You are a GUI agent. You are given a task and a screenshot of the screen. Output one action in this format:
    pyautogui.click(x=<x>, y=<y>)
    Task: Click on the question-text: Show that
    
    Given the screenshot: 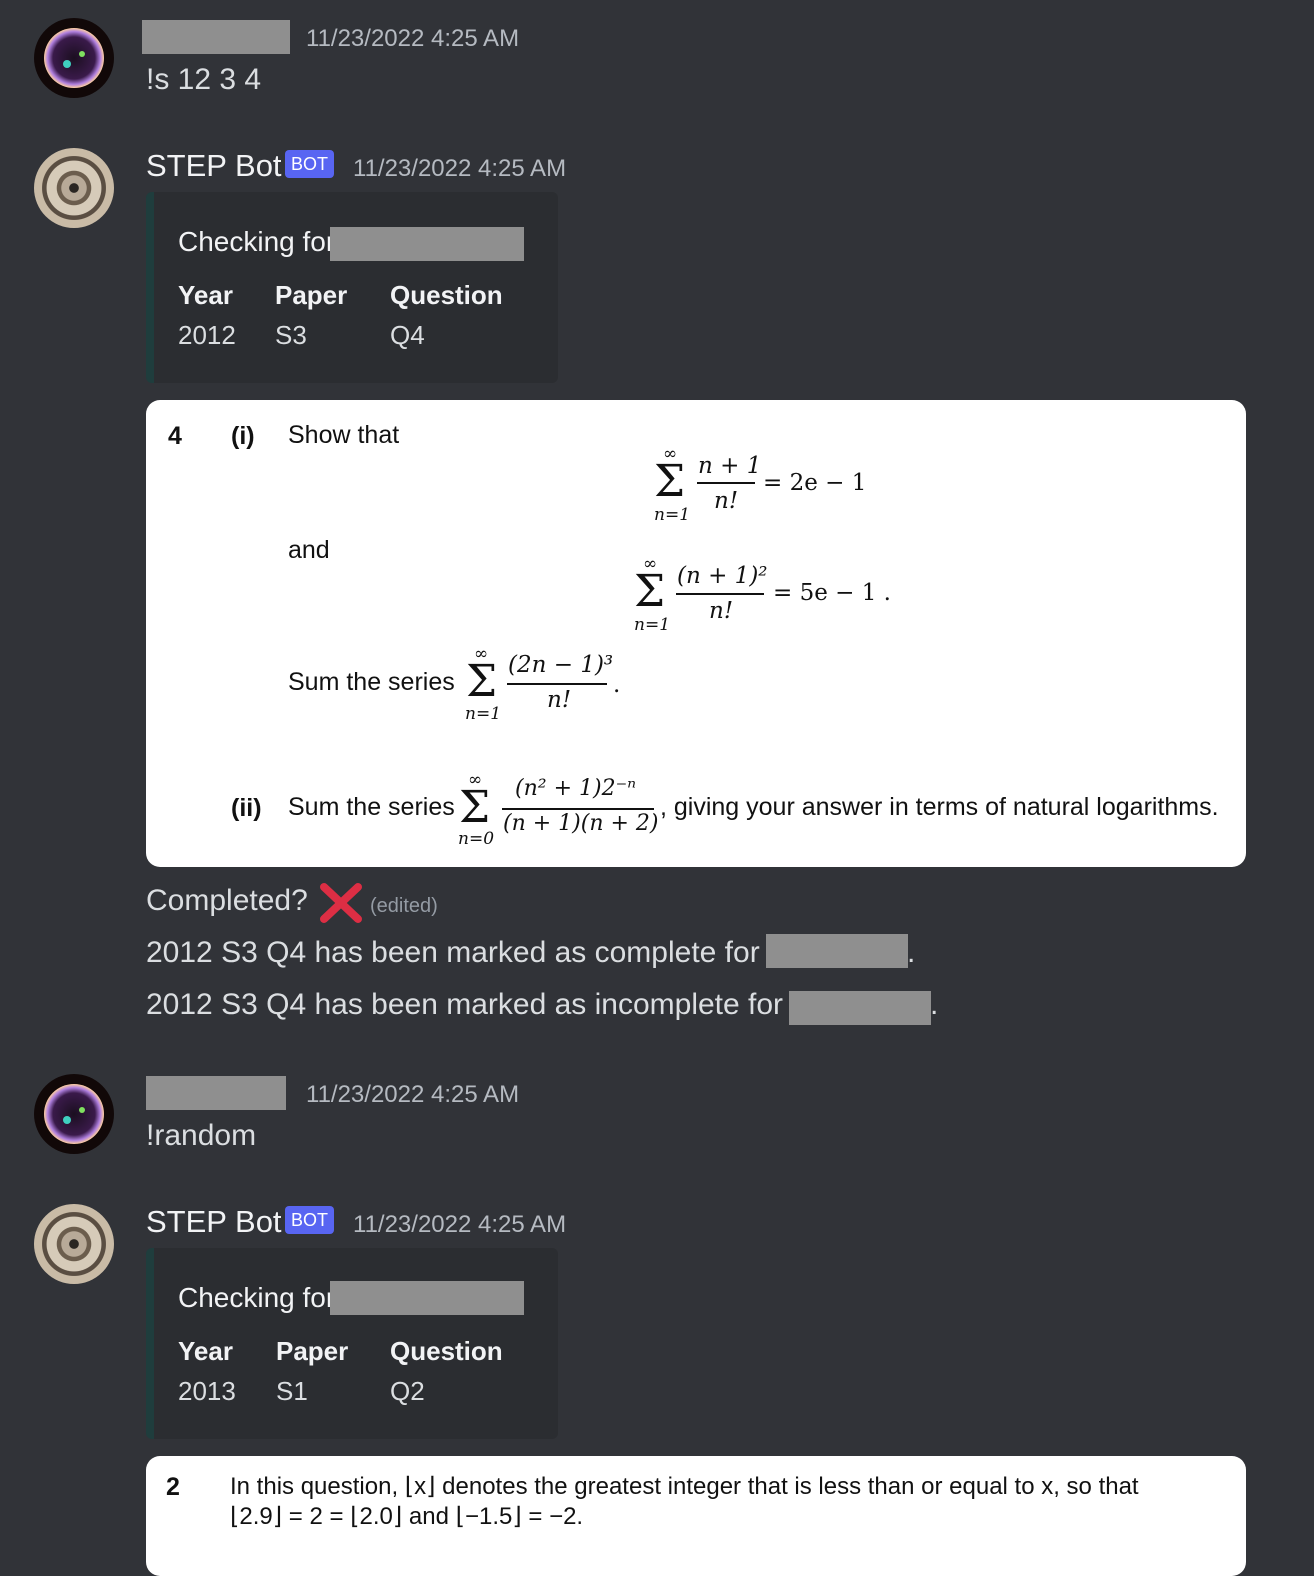 What is the action you would take?
    pyautogui.click(x=344, y=435)
    